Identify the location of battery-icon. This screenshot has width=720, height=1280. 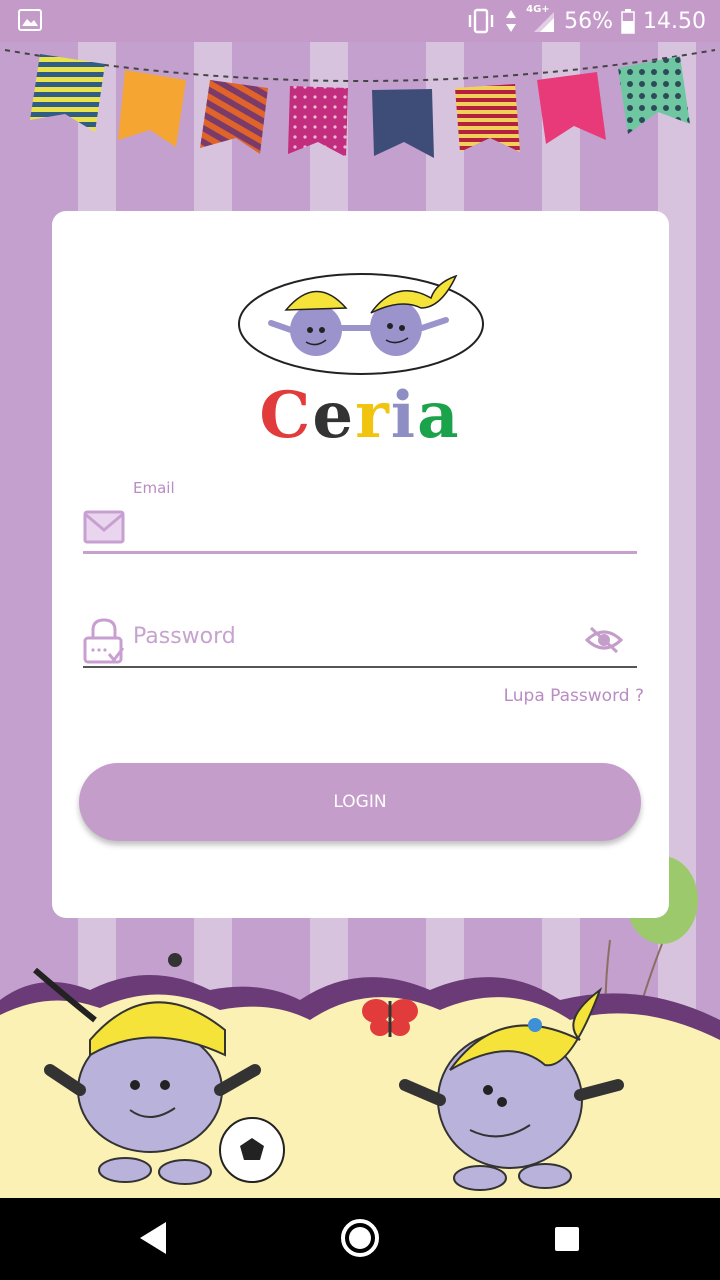
(628, 21).